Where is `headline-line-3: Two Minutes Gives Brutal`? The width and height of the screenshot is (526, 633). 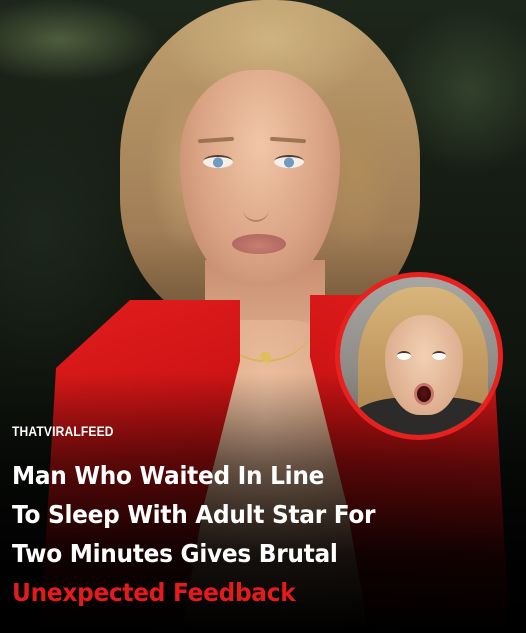
headline-line-3: Two Minutes Gives Brutal is located at coordinates (175, 553).